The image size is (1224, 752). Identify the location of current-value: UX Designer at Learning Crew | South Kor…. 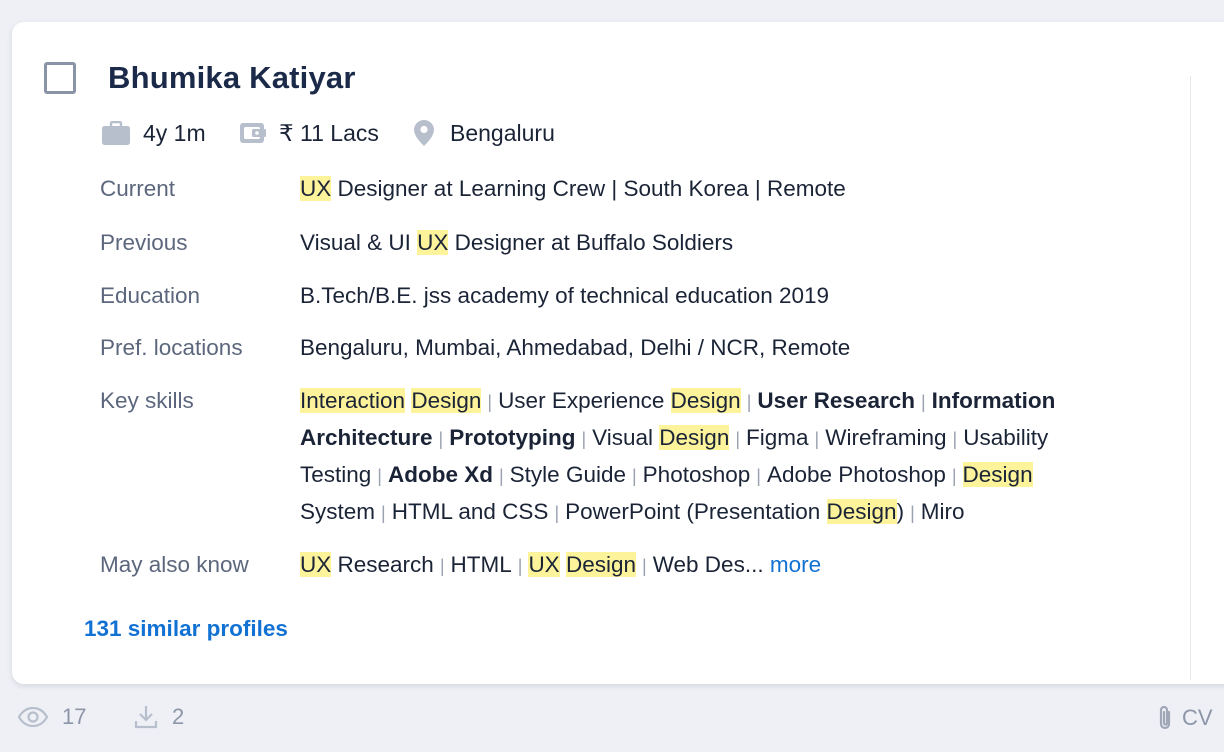
(730, 189).